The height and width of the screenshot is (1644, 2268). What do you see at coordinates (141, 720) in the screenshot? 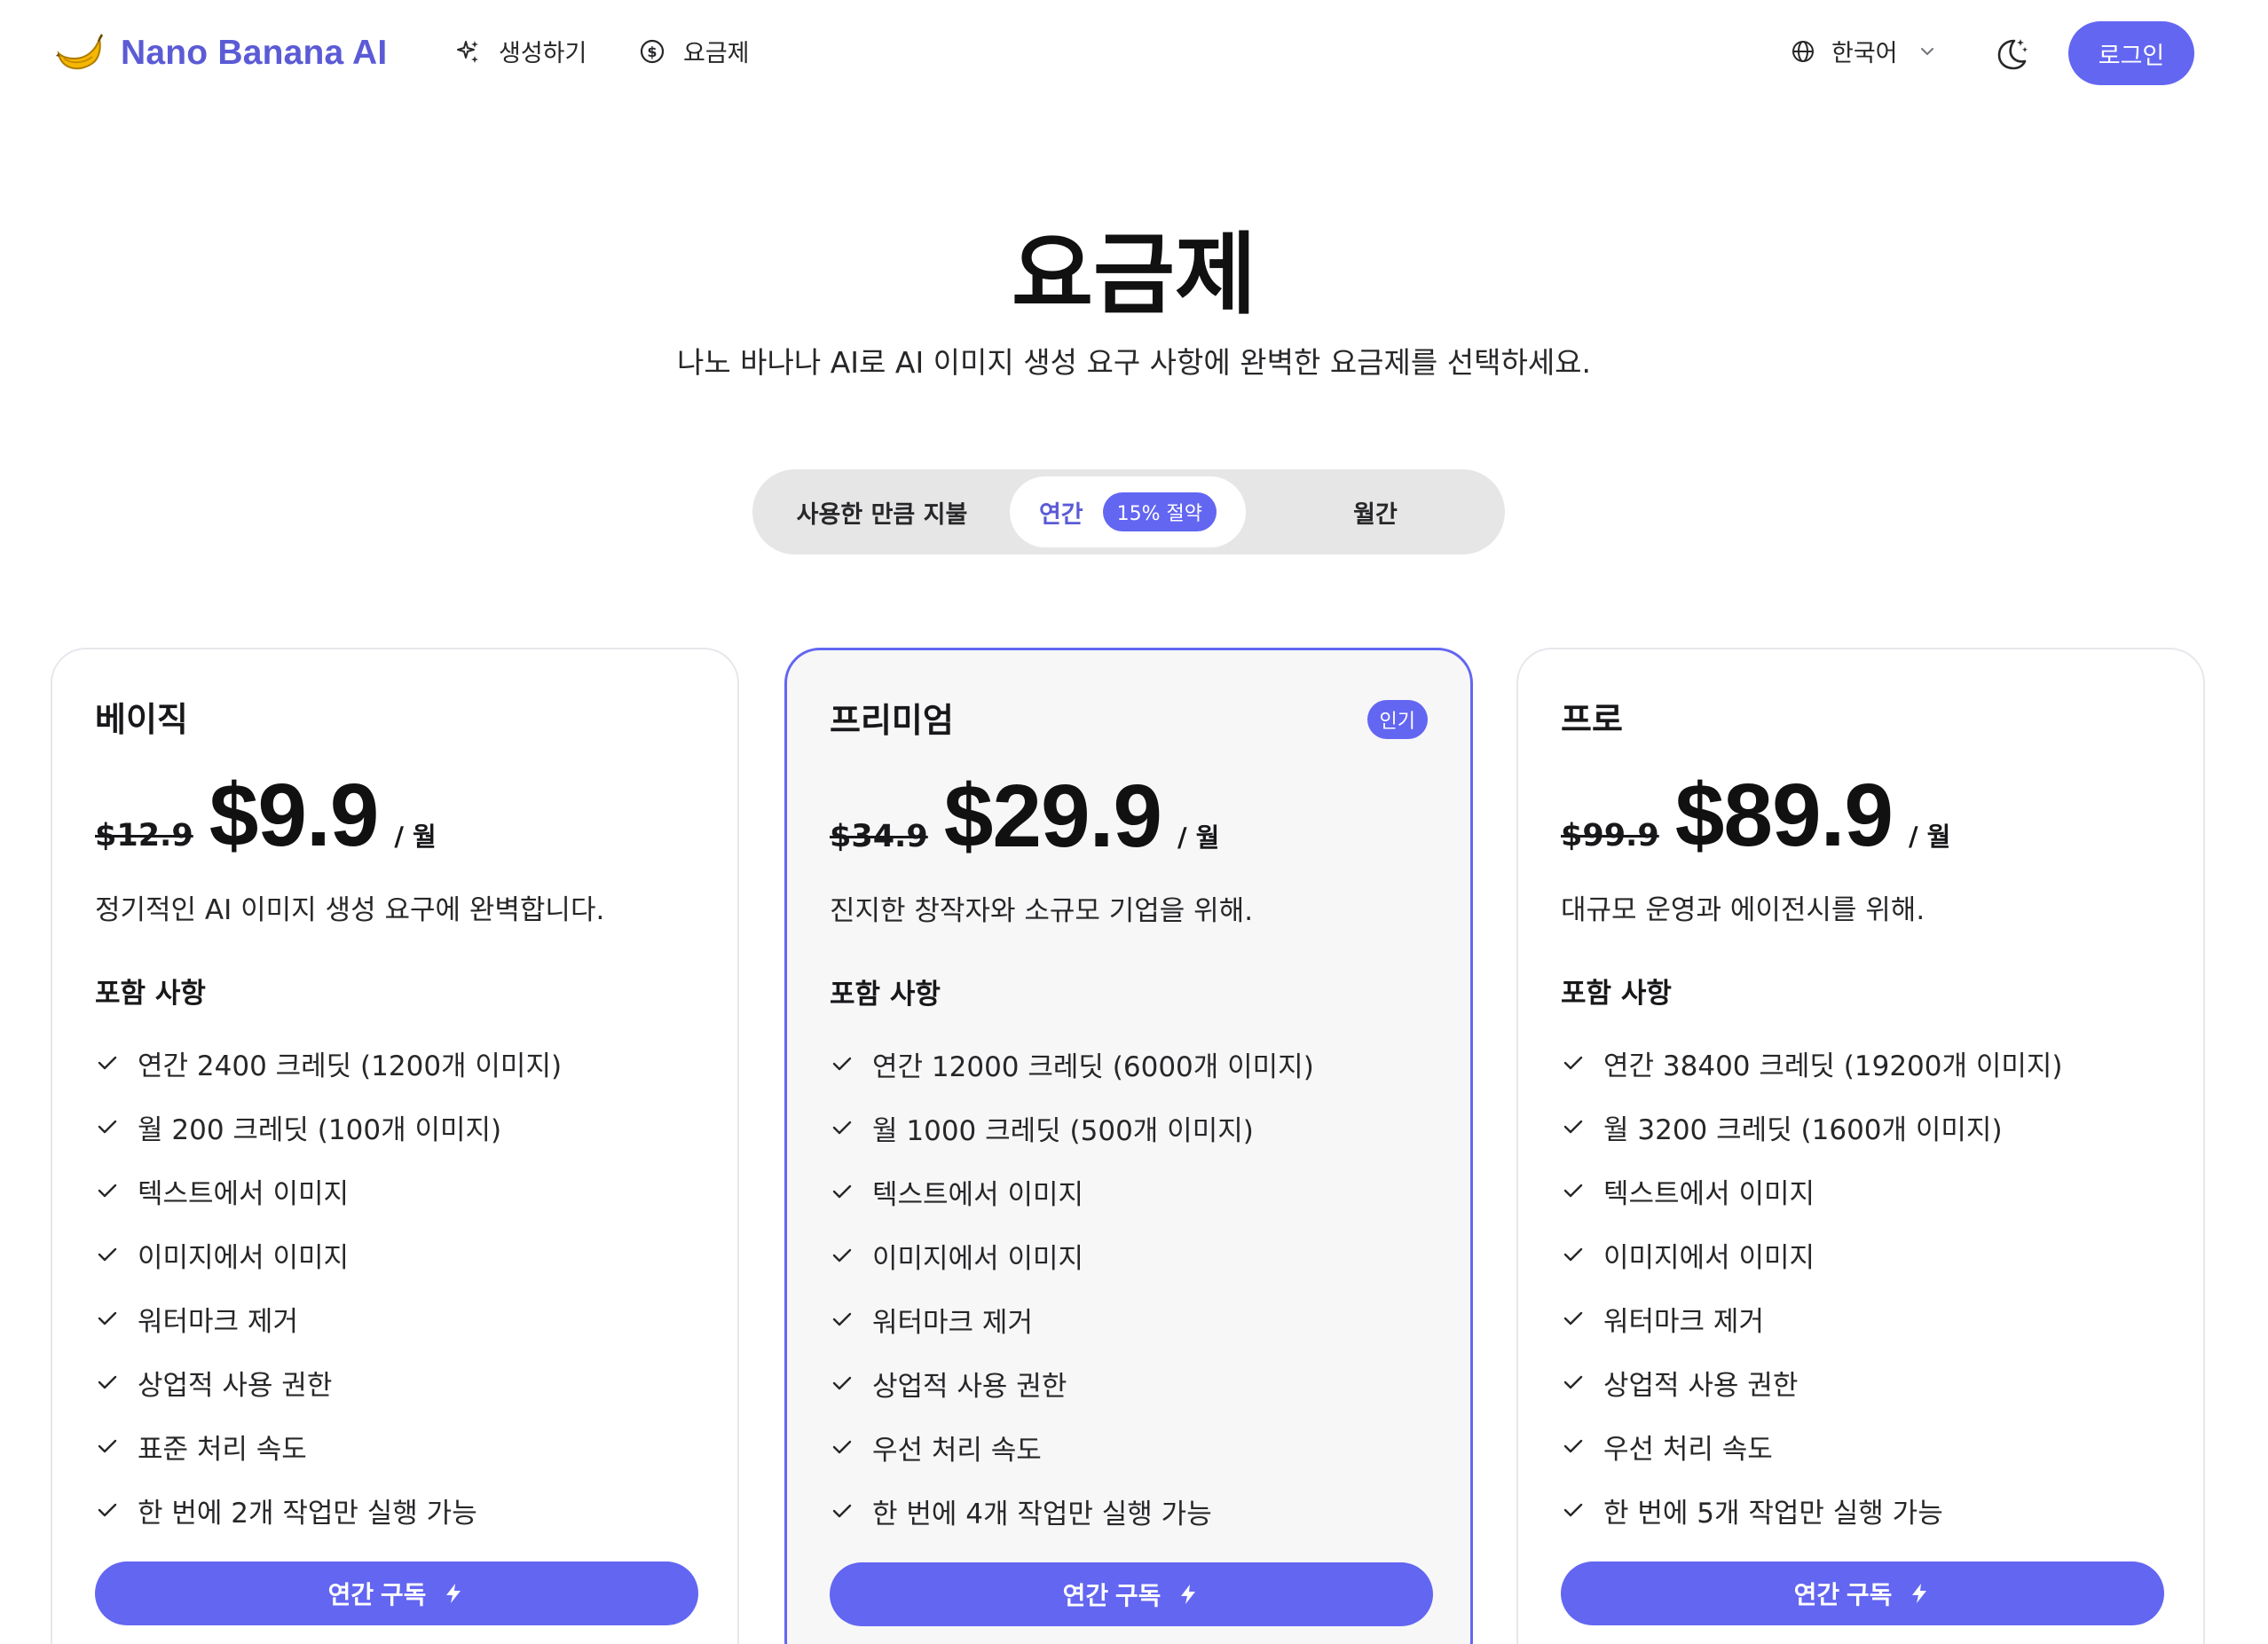
I see `plan-name: 베이직` at bounding box center [141, 720].